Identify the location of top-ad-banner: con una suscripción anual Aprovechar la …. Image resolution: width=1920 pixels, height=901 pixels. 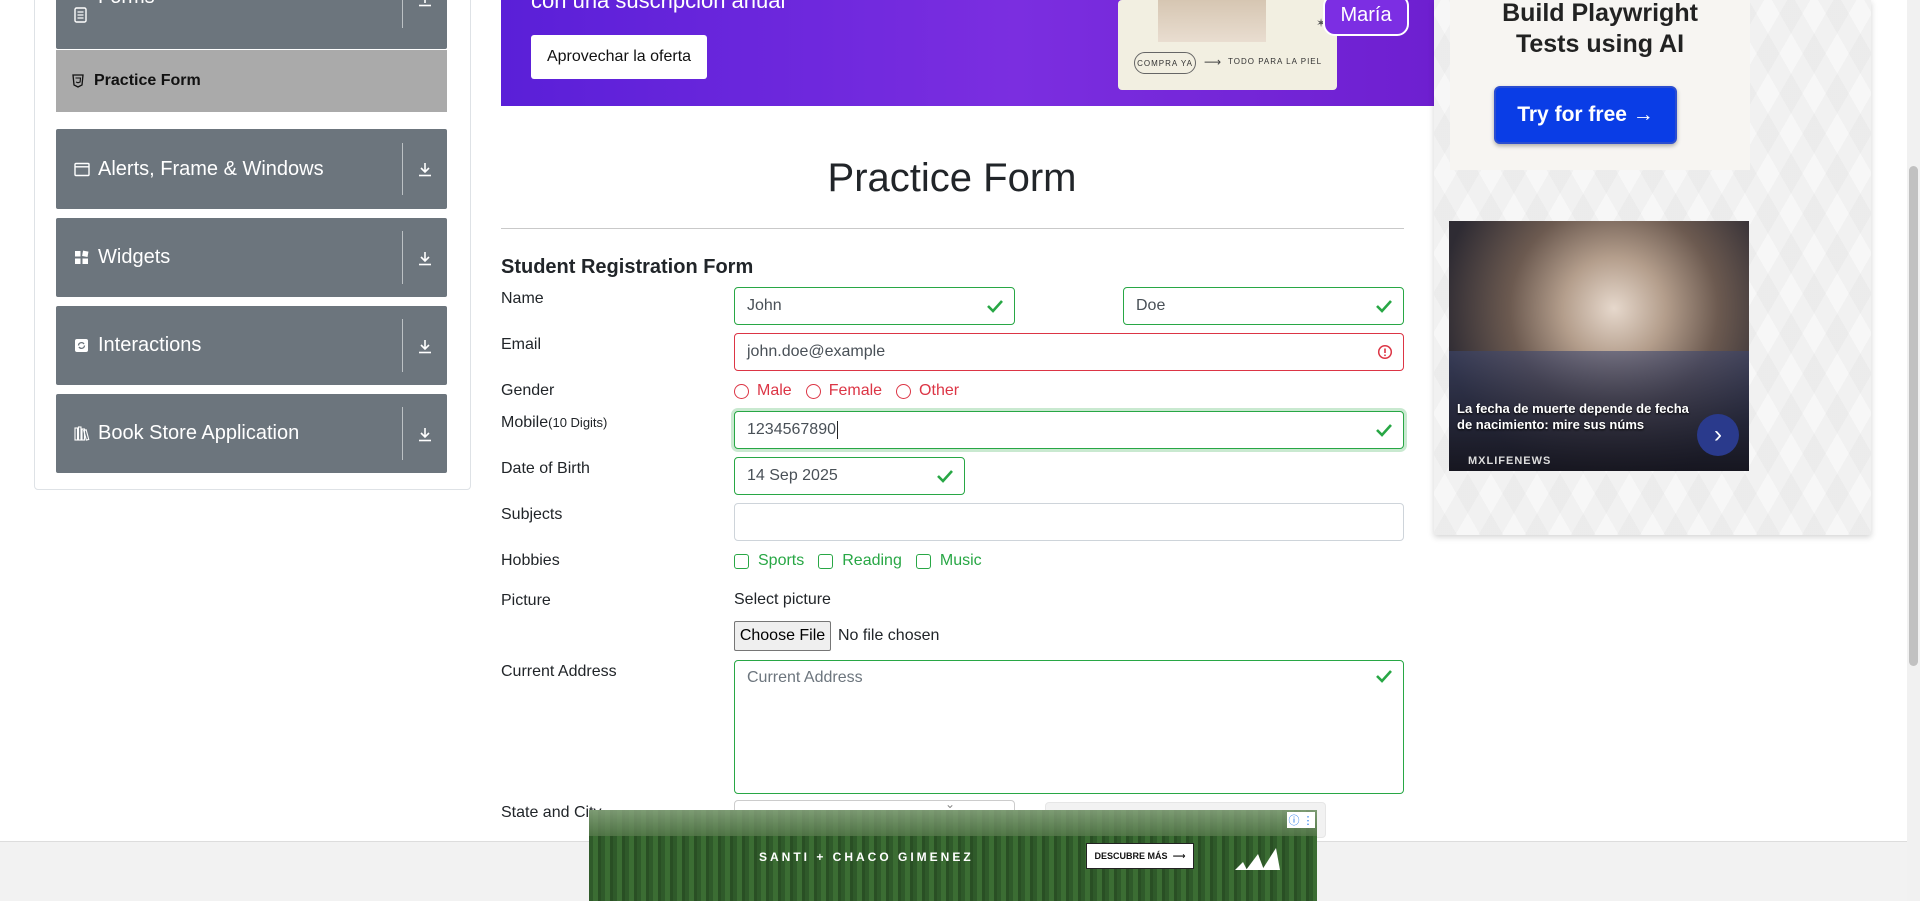
(967, 53).